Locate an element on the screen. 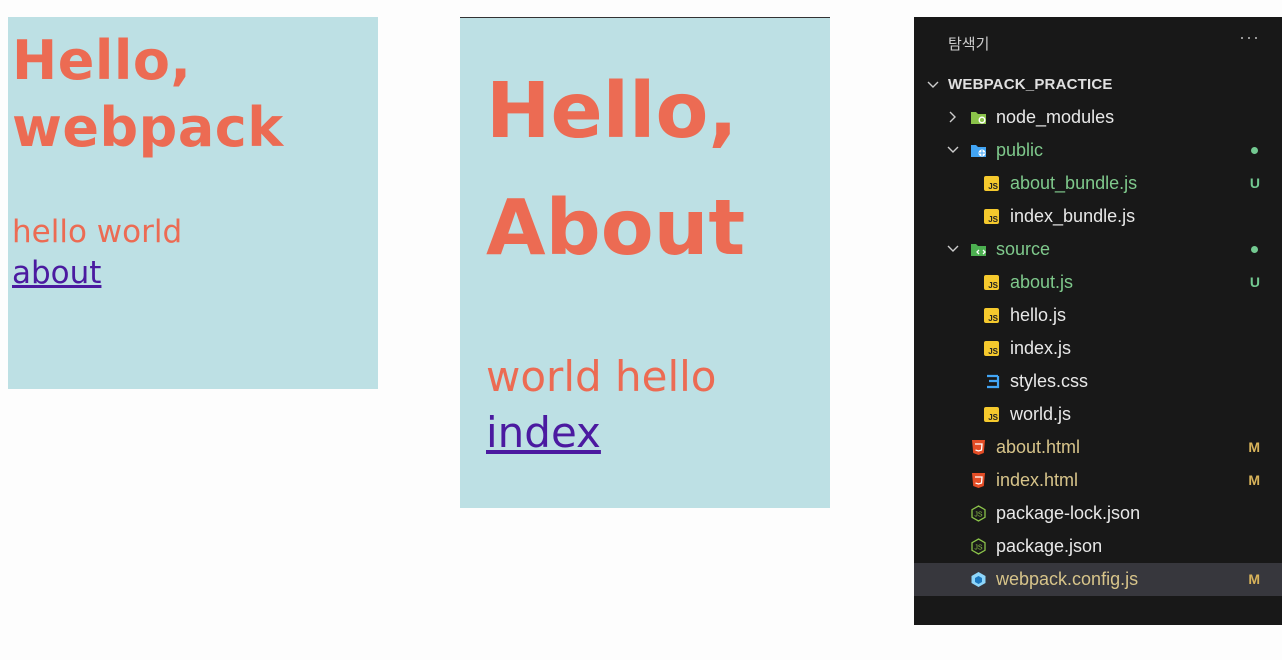  workspace-root-label: WEBPACK_PRACTICE is located at coordinates (1030, 84).